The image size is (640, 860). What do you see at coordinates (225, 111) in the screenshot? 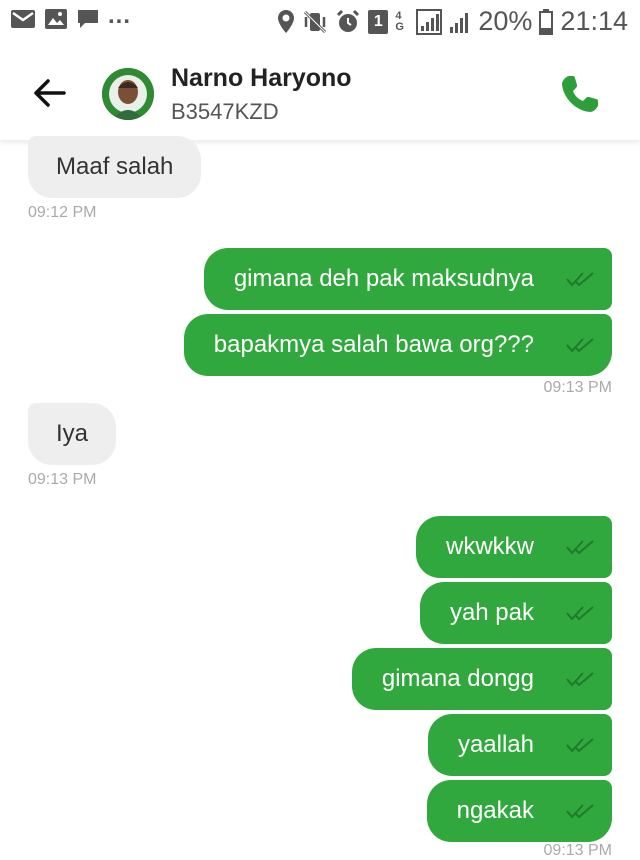
I see `vehicle-plate: B3547KZD` at bounding box center [225, 111].